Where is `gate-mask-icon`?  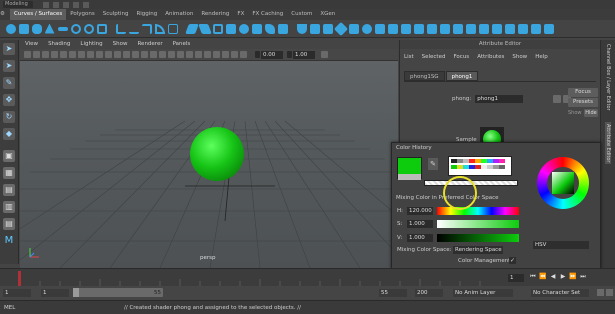
gate-mask-icon is located at coordinates (90, 54).